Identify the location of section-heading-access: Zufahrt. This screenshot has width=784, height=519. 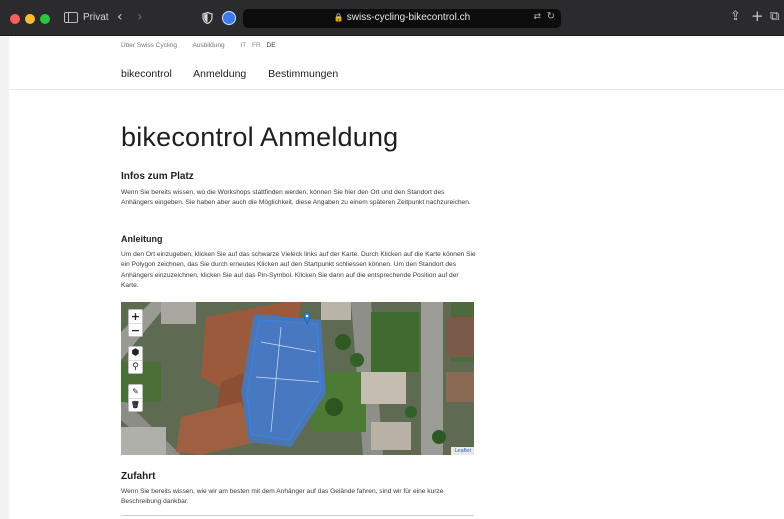
(138, 476).